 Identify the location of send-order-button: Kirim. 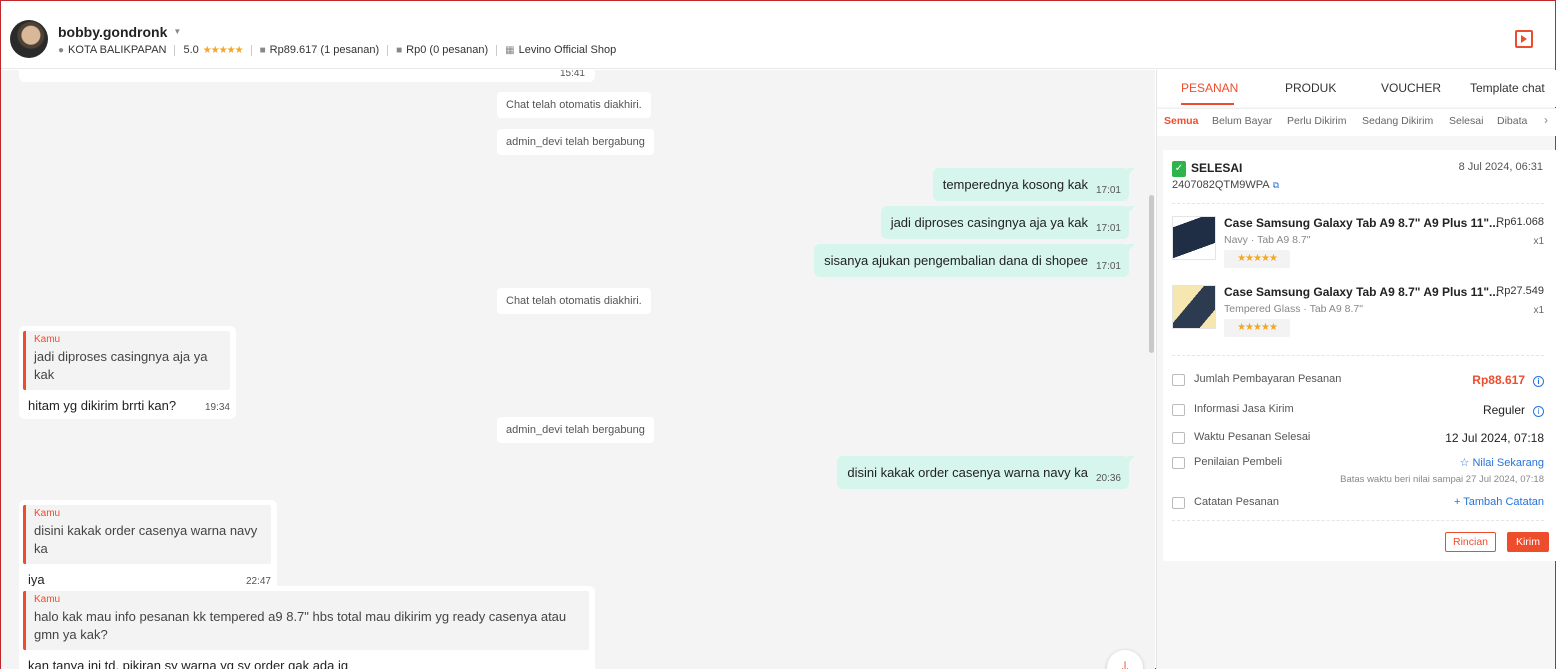
(1528, 542).